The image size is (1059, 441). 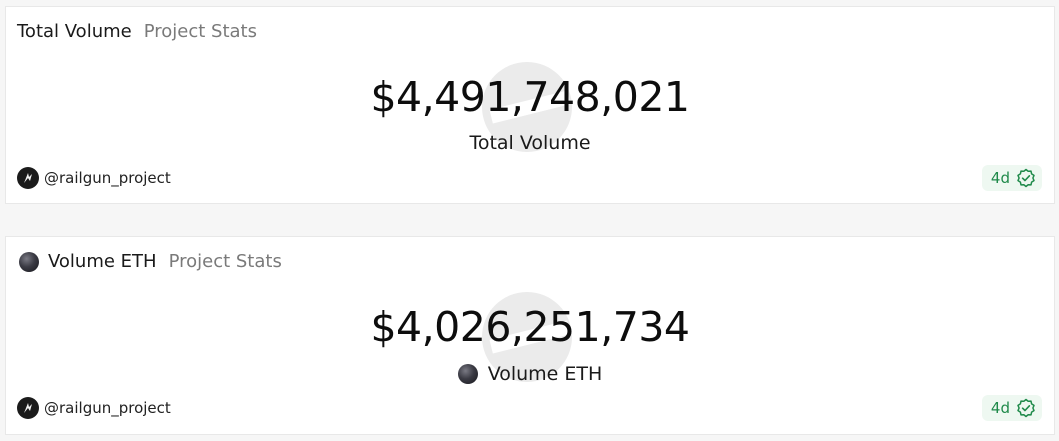 I want to click on stat-value: $4,026,251,734, so click(x=530, y=327).